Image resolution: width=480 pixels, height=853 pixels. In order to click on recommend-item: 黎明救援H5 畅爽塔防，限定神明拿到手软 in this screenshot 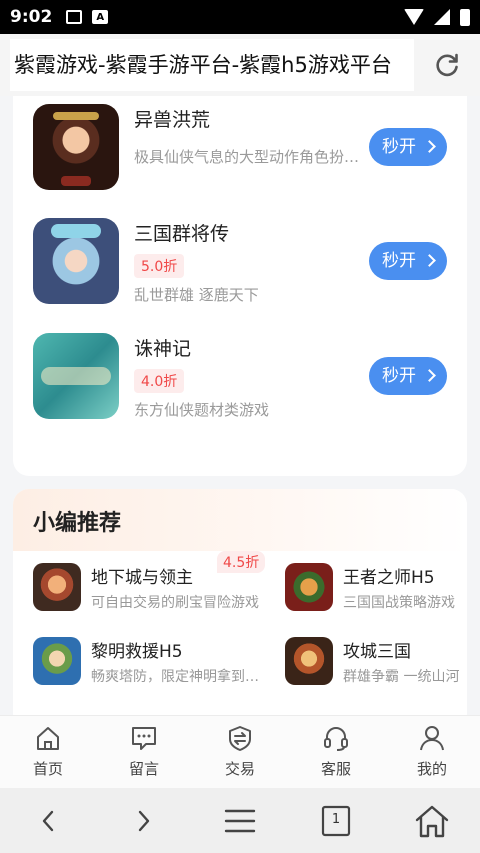, I will do `click(153, 661)`.